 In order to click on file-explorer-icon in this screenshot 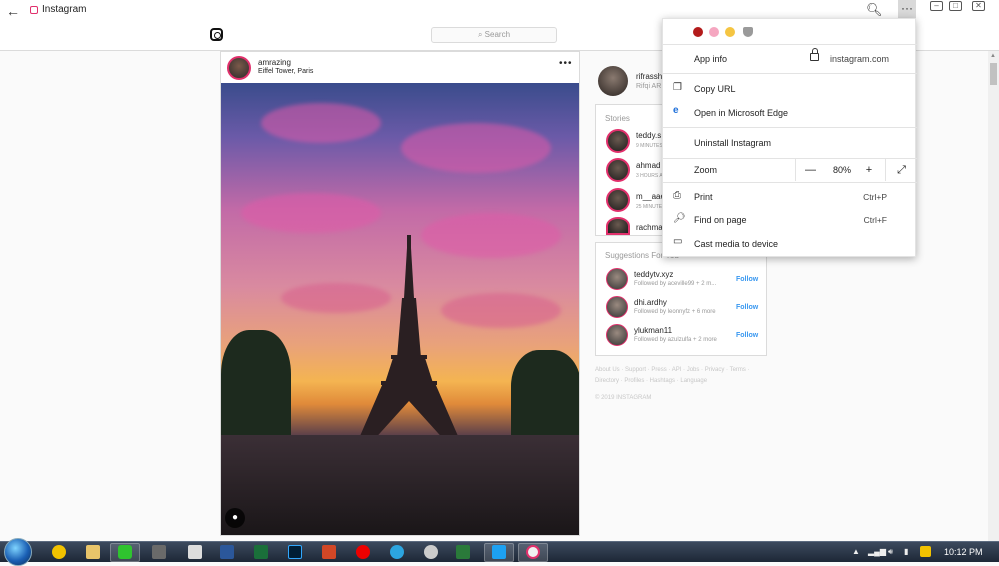, I will do `click(93, 552)`.